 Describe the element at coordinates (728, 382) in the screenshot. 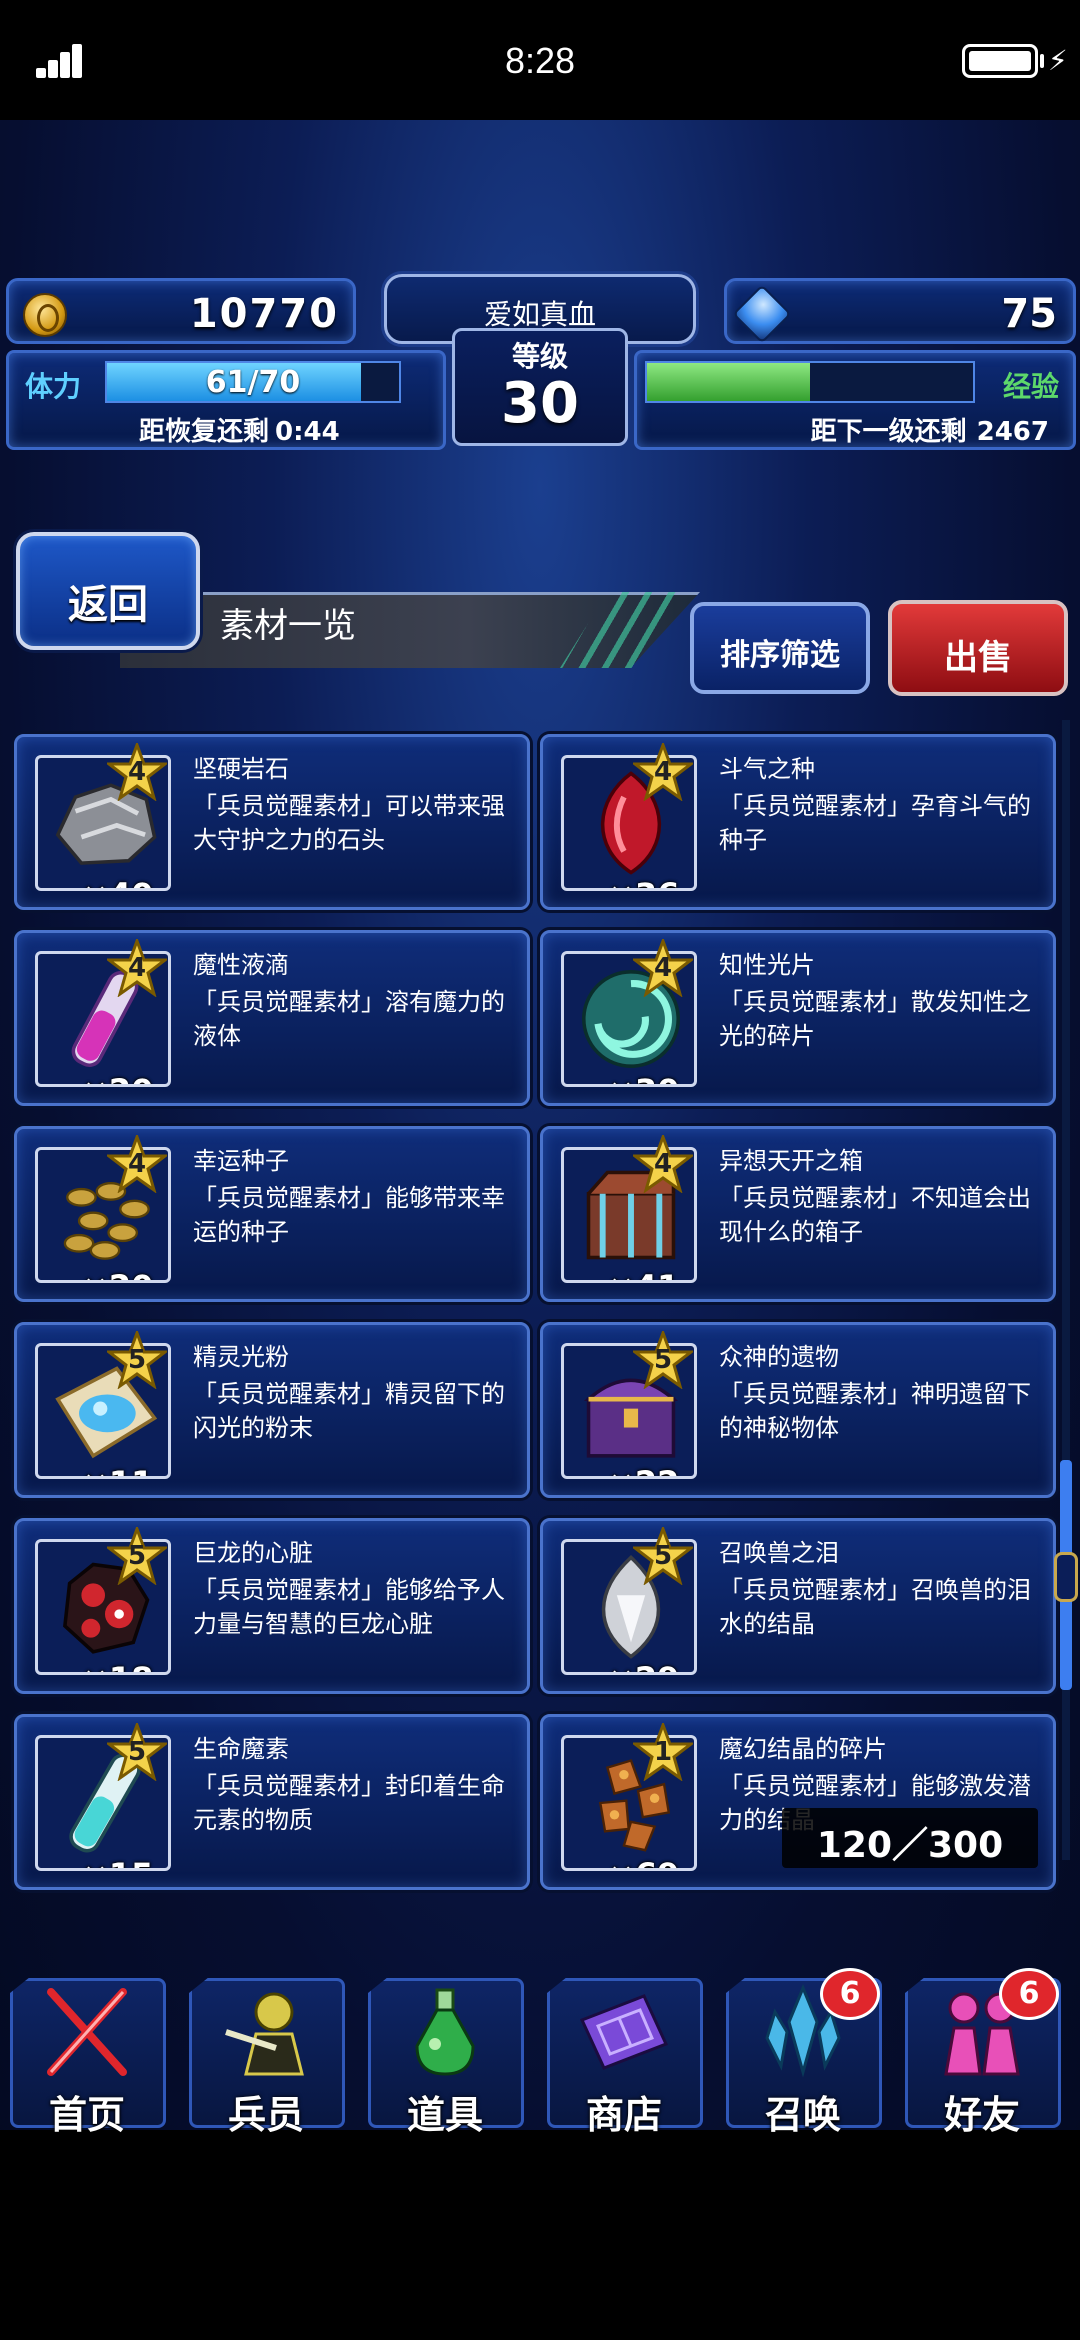

I see `exp-fill` at that location.